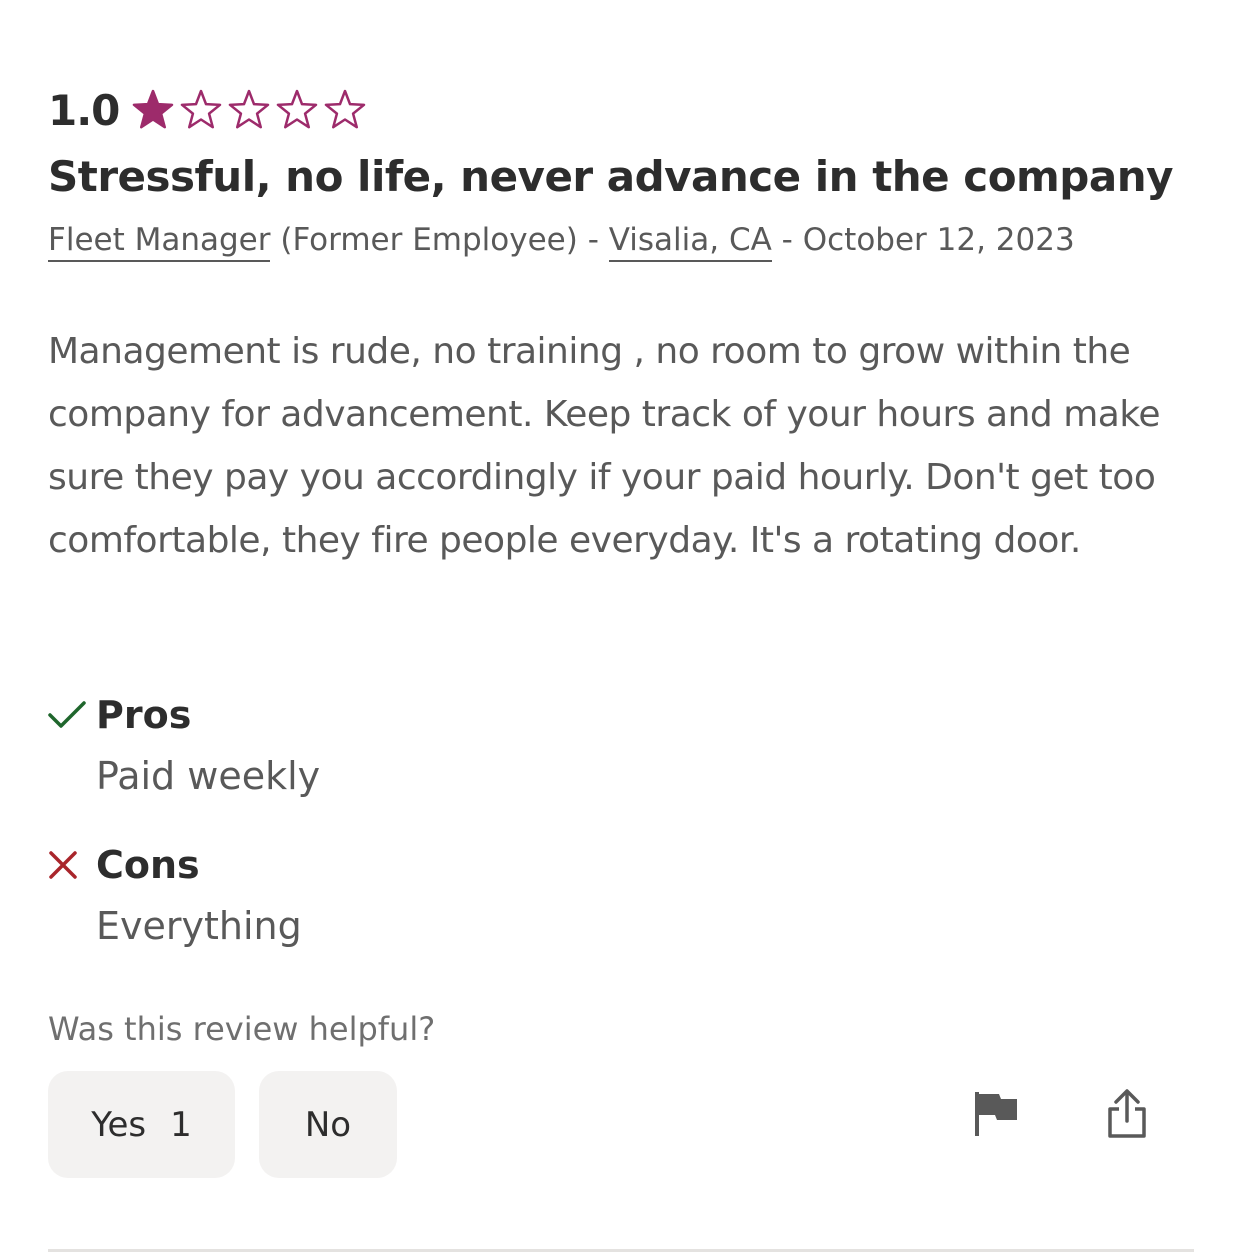 The image size is (1242, 1254). Describe the element at coordinates (144, 715) in the screenshot. I see `pros-label: Pros` at that location.